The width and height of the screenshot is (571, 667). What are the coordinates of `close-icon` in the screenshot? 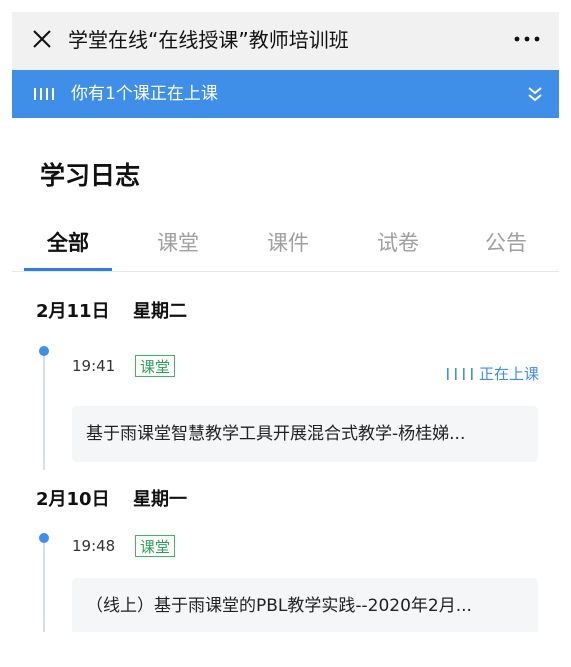 It's located at (42, 39).